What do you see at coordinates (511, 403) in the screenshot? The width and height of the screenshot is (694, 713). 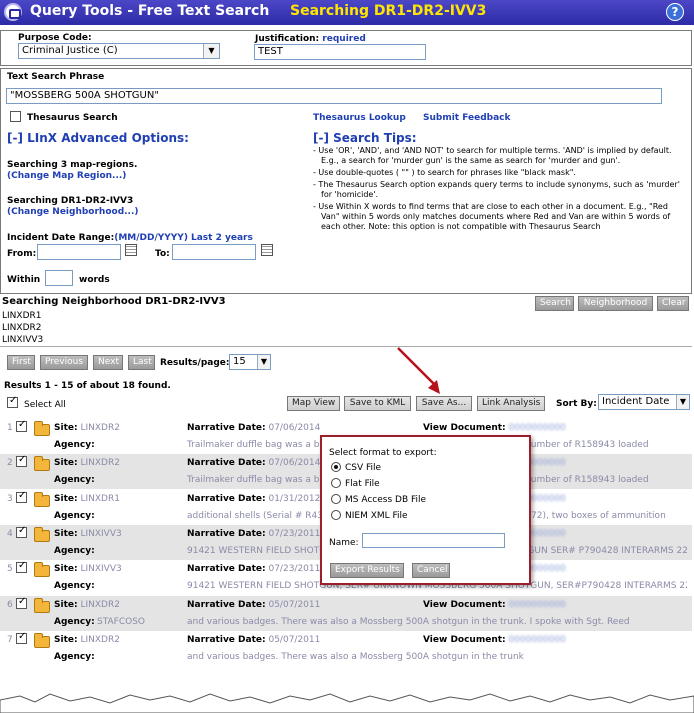 I see `link-analysis-button: Link Analysis` at bounding box center [511, 403].